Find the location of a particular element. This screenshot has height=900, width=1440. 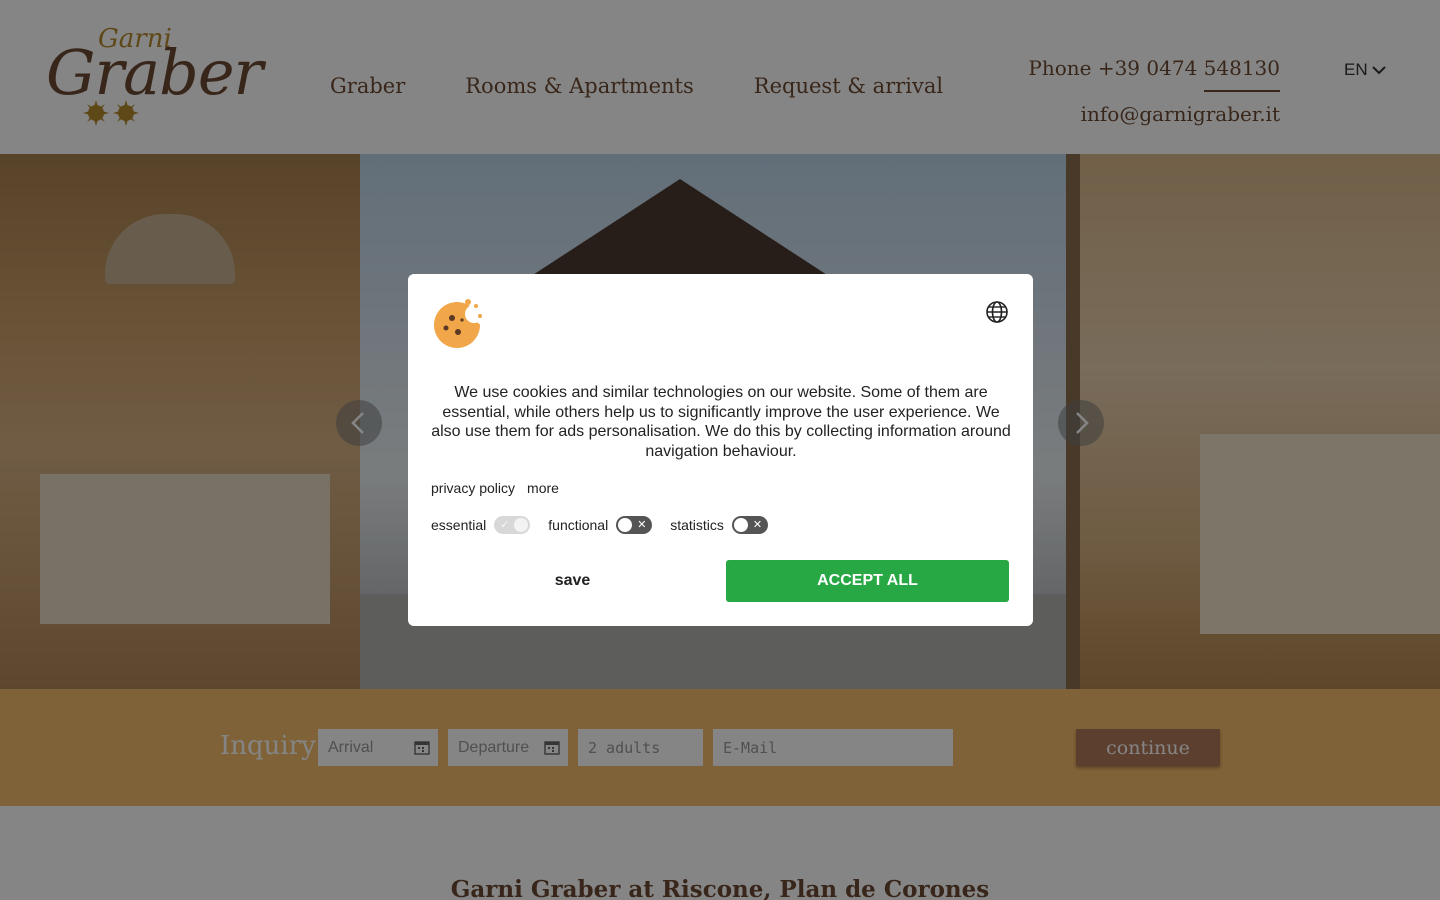

globe-icon is located at coordinates (997, 312).